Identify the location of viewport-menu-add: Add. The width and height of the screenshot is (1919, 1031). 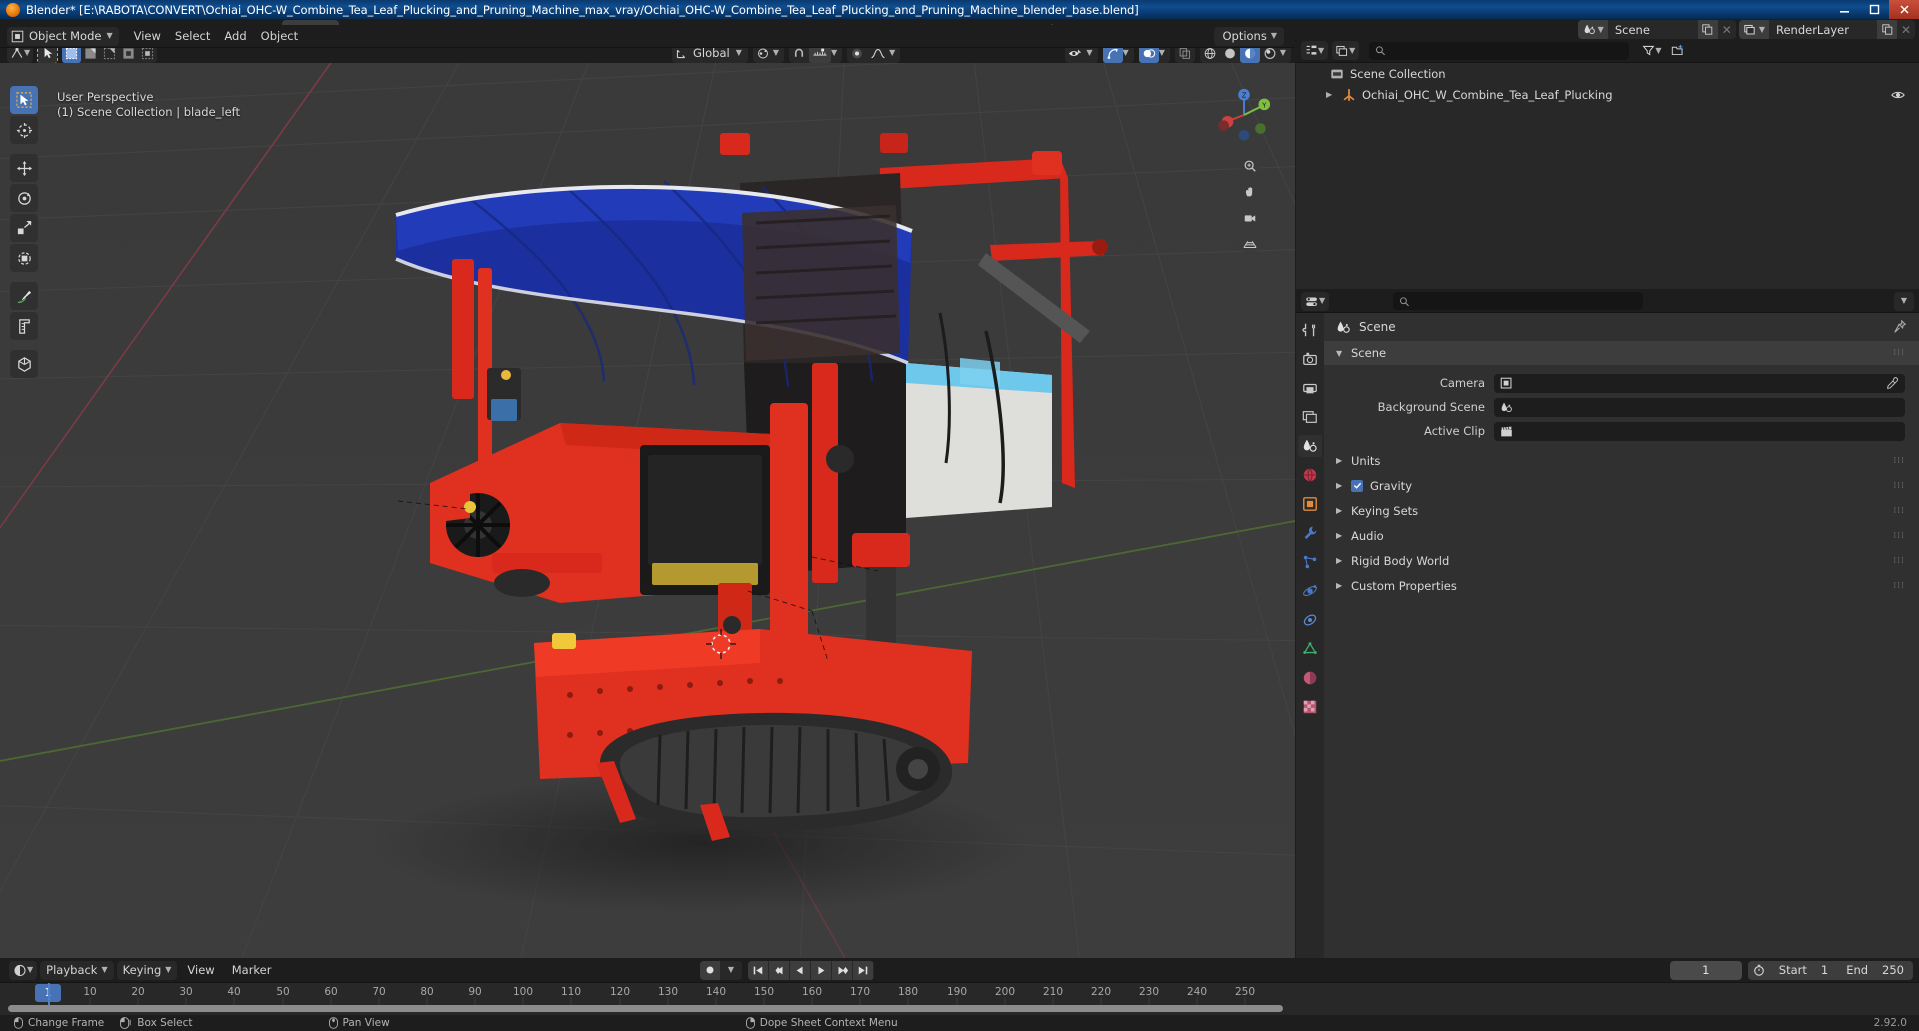
(235, 36).